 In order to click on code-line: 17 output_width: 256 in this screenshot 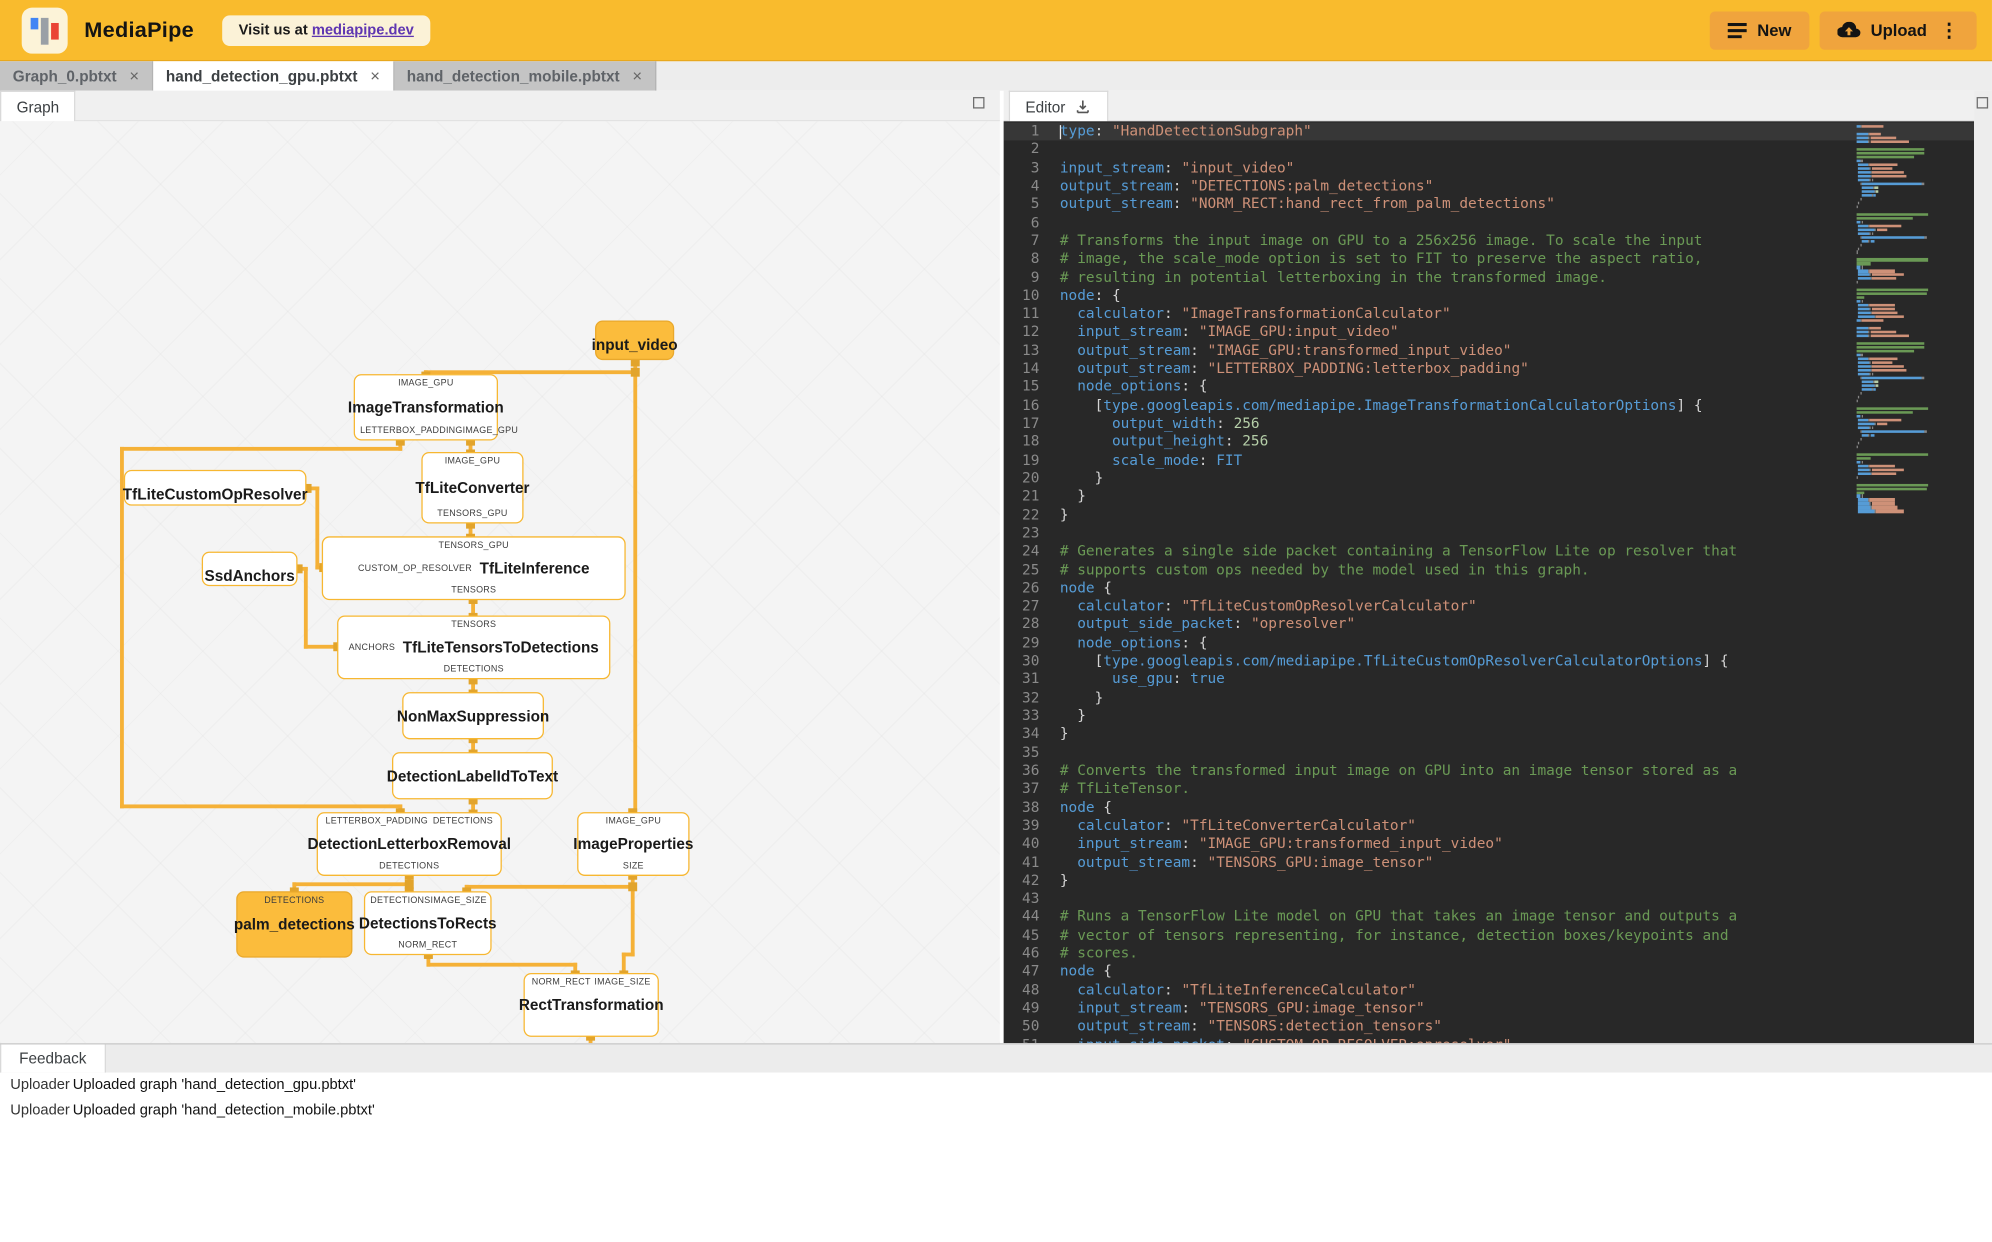, I will do `click(1489, 424)`.